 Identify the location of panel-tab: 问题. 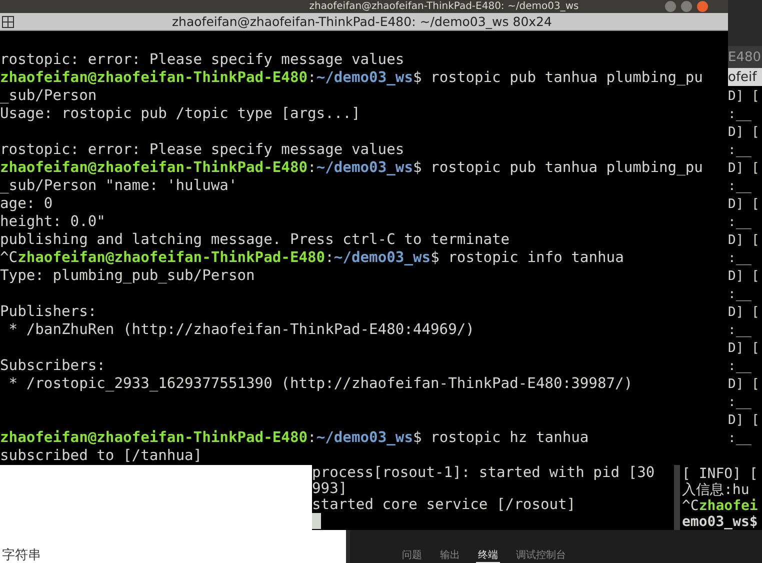
(412, 556).